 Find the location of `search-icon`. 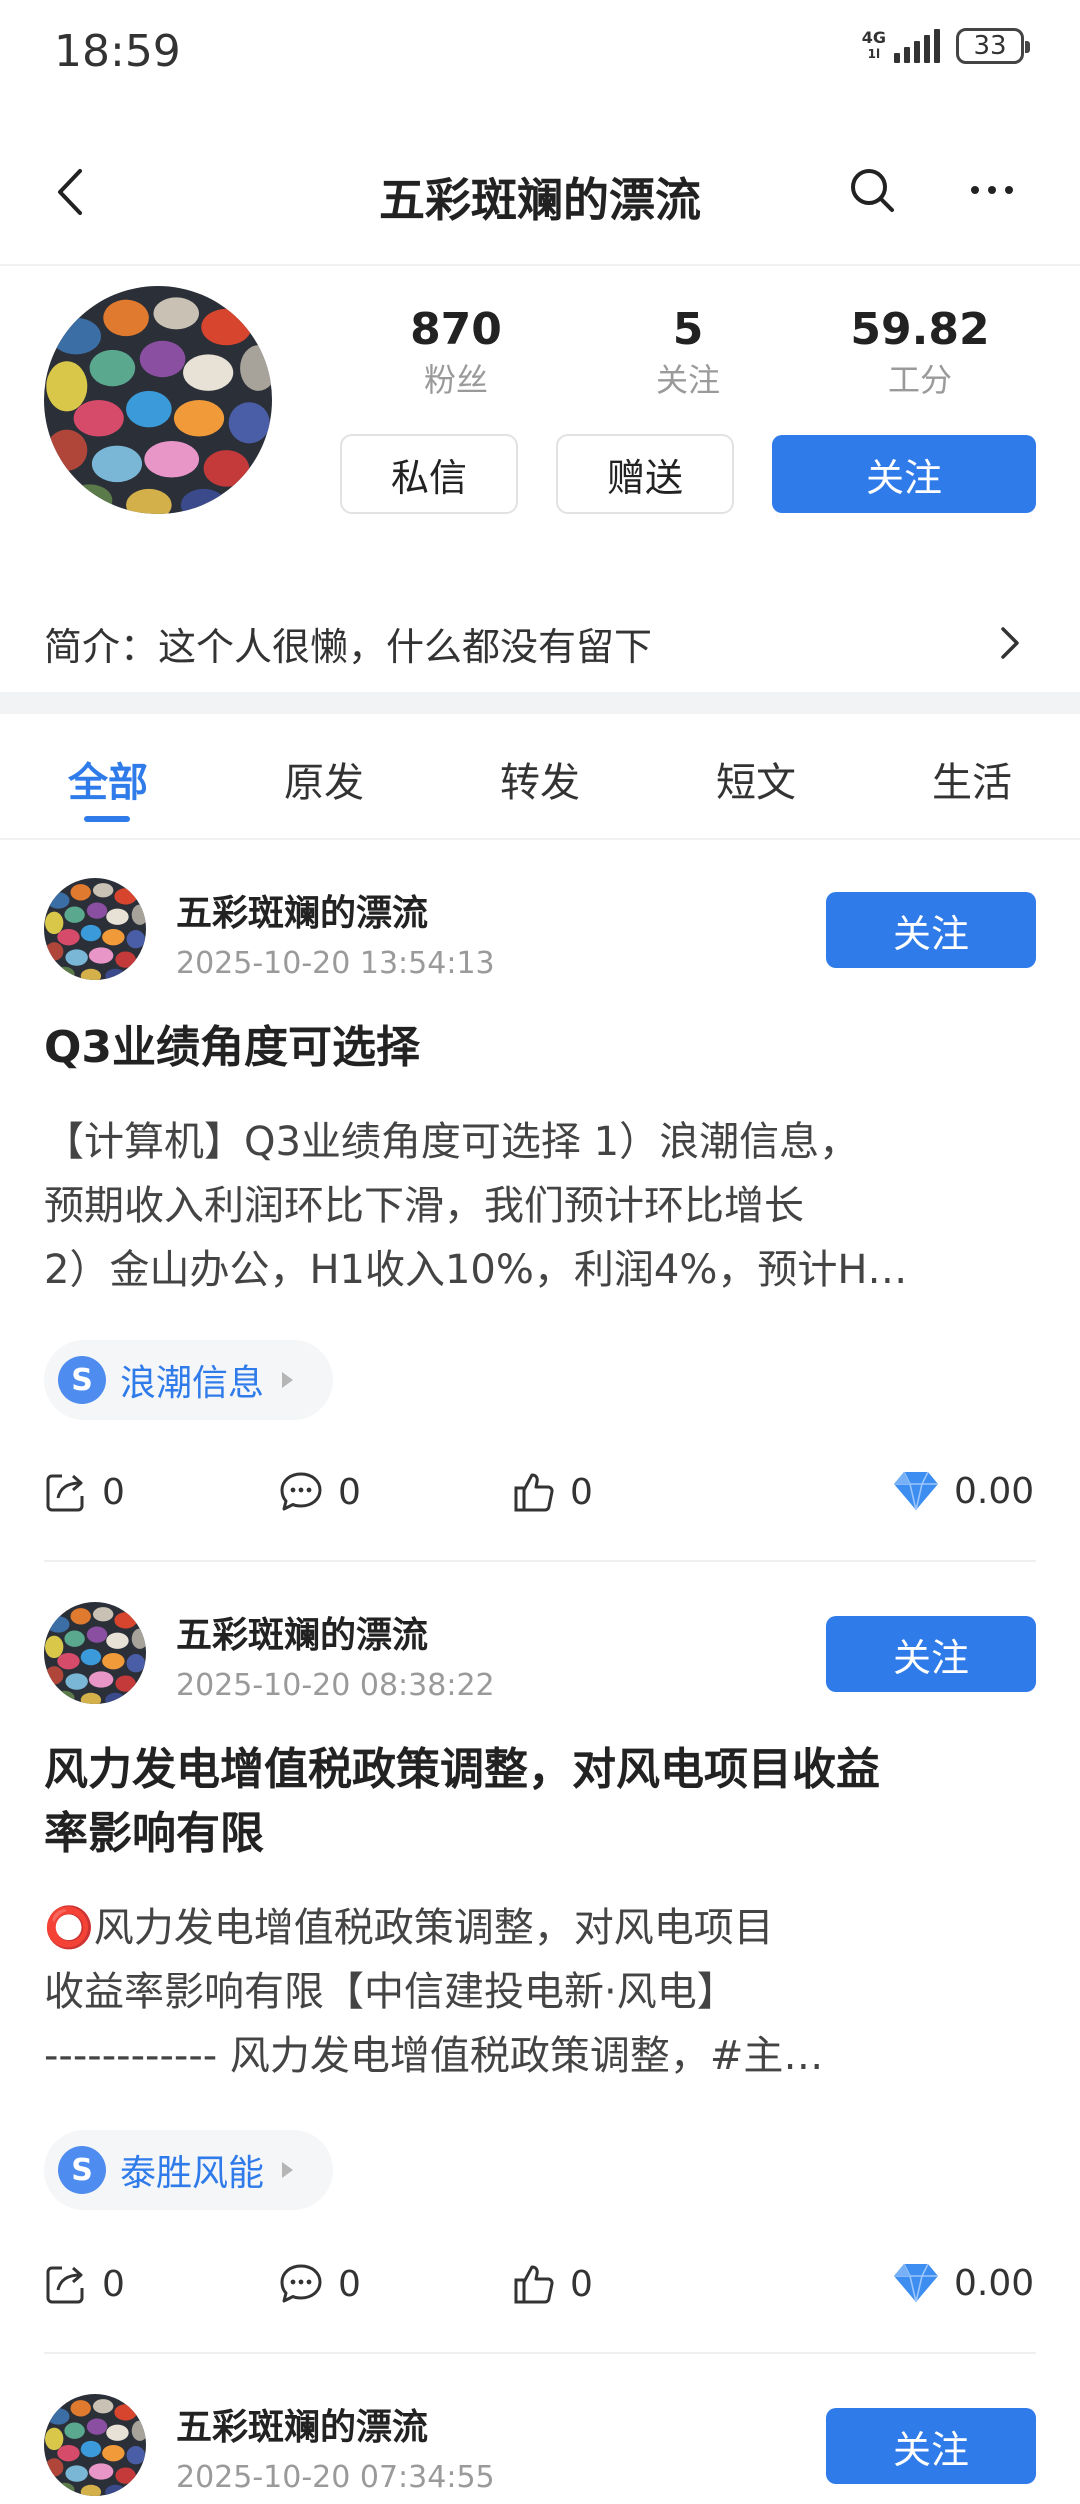

search-icon is located at coordinates (872, 190).